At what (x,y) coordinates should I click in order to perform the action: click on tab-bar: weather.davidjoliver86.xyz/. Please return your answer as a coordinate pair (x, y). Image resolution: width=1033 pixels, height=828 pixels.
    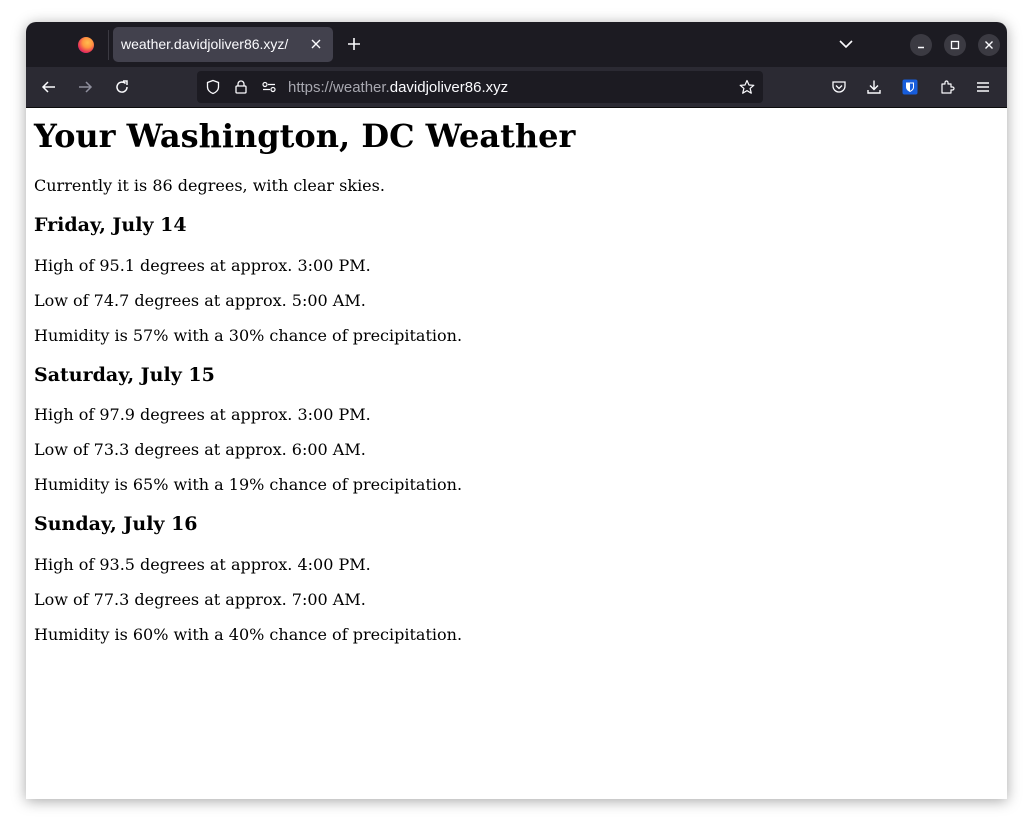
    Looking at the image, I should click on (516, 44).